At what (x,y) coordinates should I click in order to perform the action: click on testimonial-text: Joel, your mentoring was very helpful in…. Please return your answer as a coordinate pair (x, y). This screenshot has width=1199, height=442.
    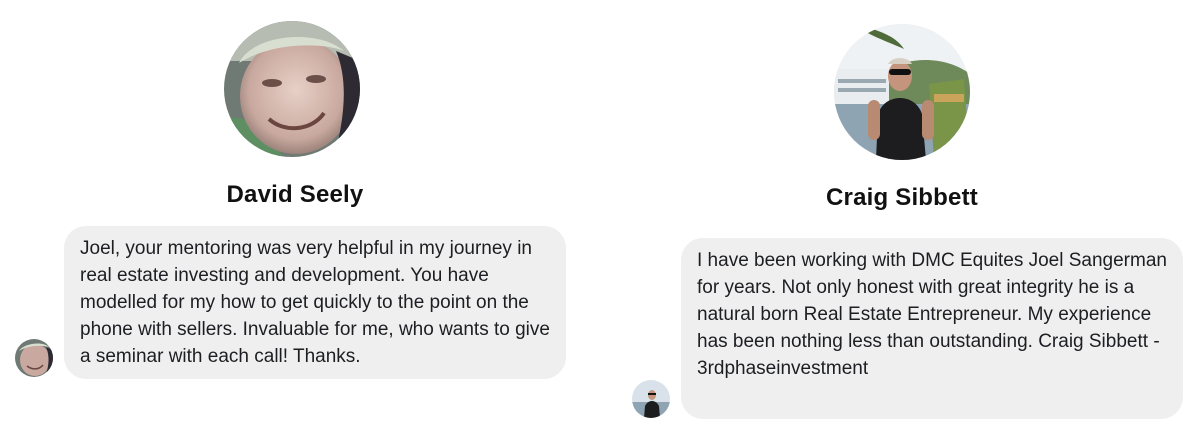
    Looking at the image, I should click on (315, 302).